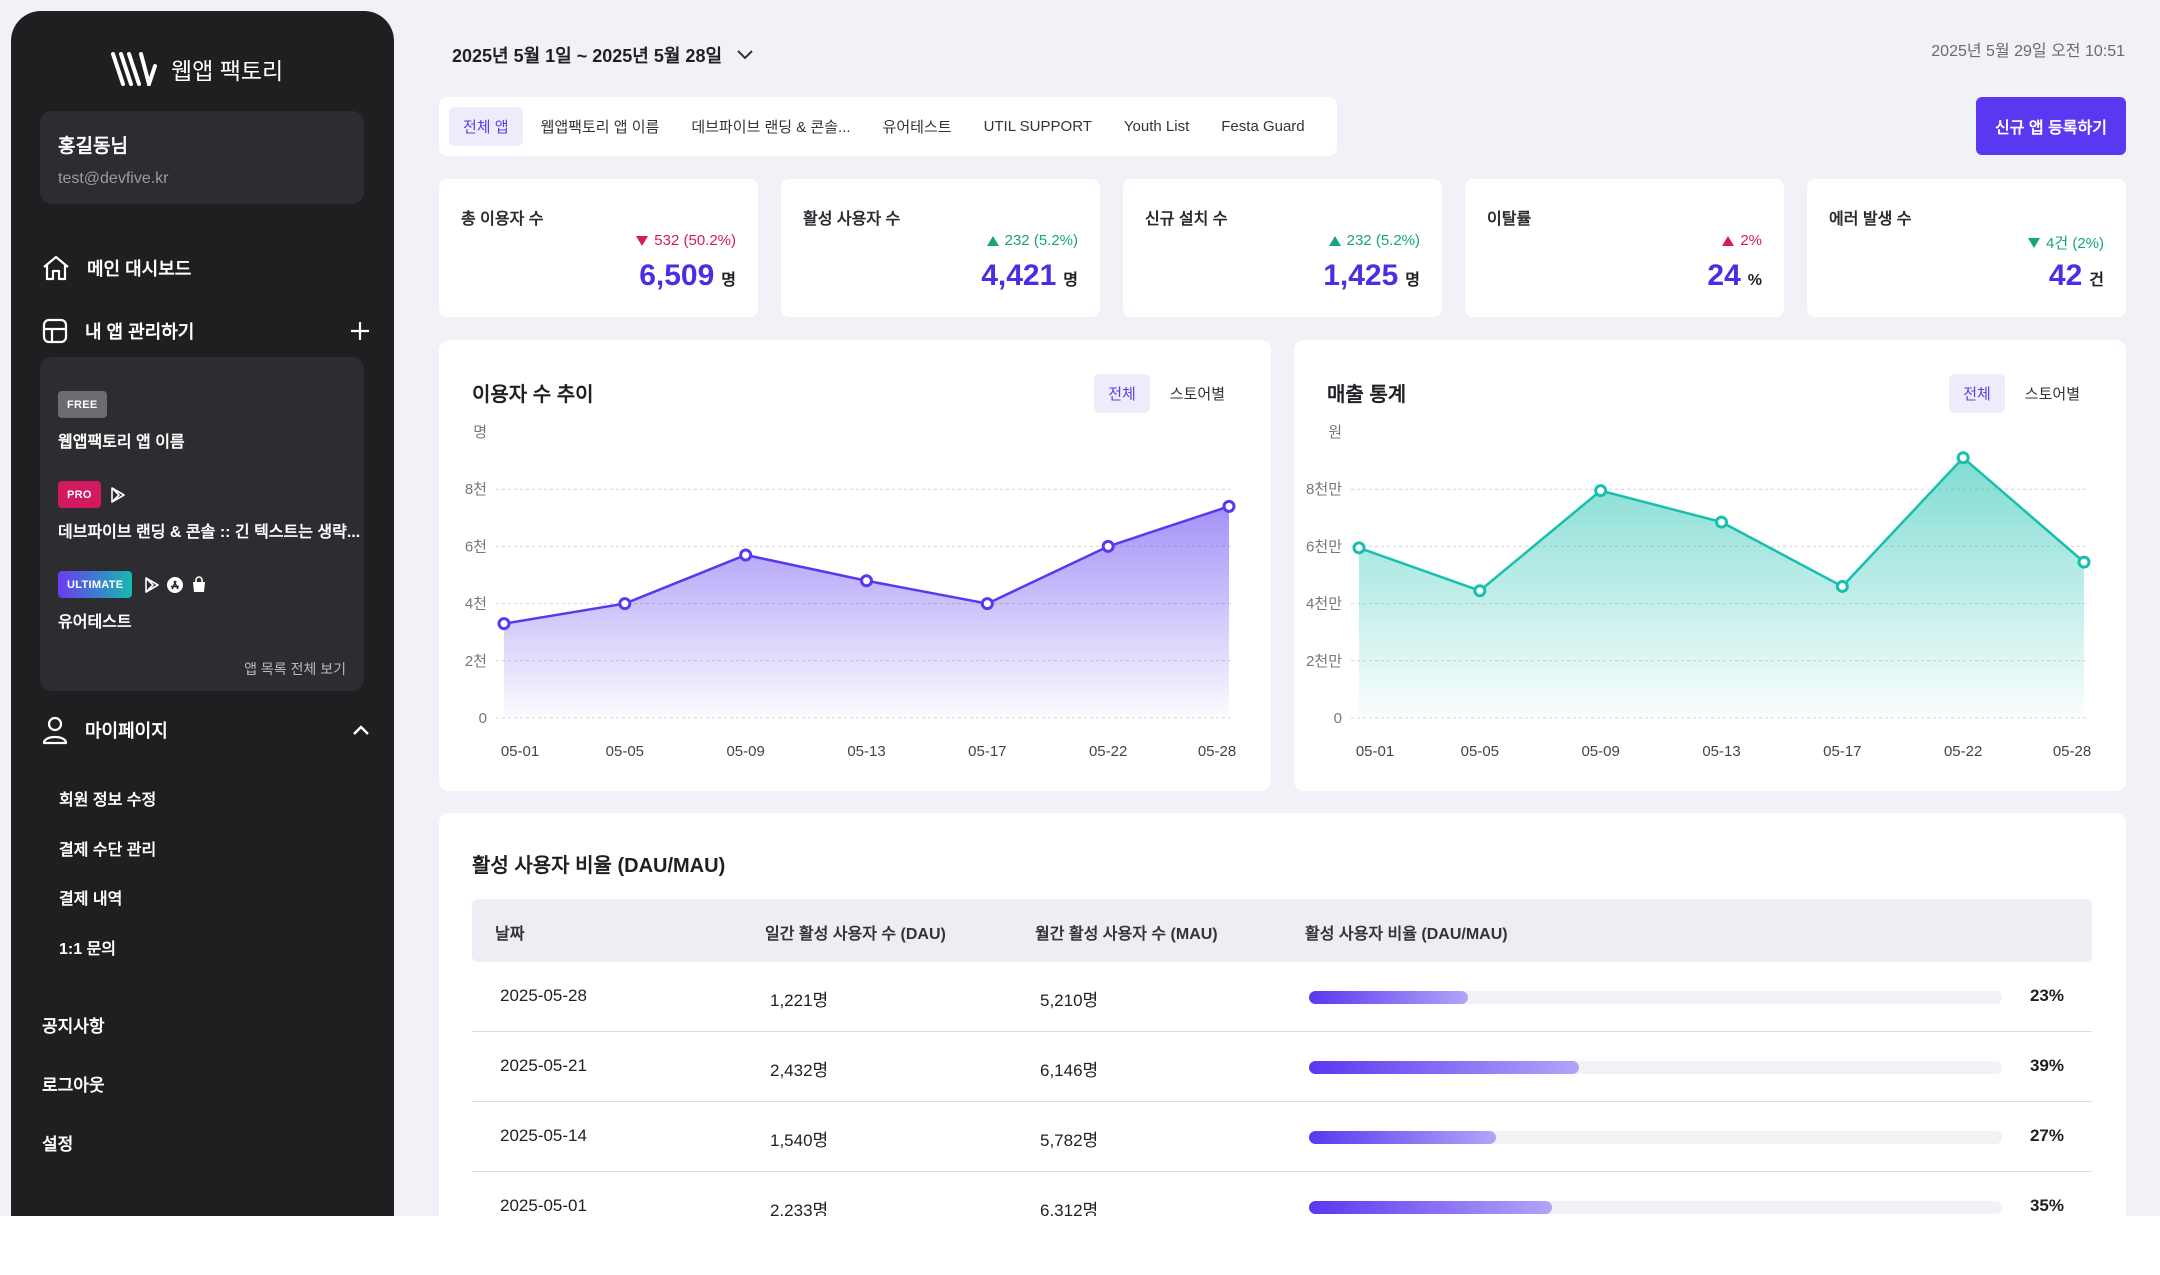 The height and width of the screenshot is (1275, 2160). What do you see at coordinates (82, 404) in the screenshot?
I see `app-plan-badge: FREE` at bounding box center [82, 404].